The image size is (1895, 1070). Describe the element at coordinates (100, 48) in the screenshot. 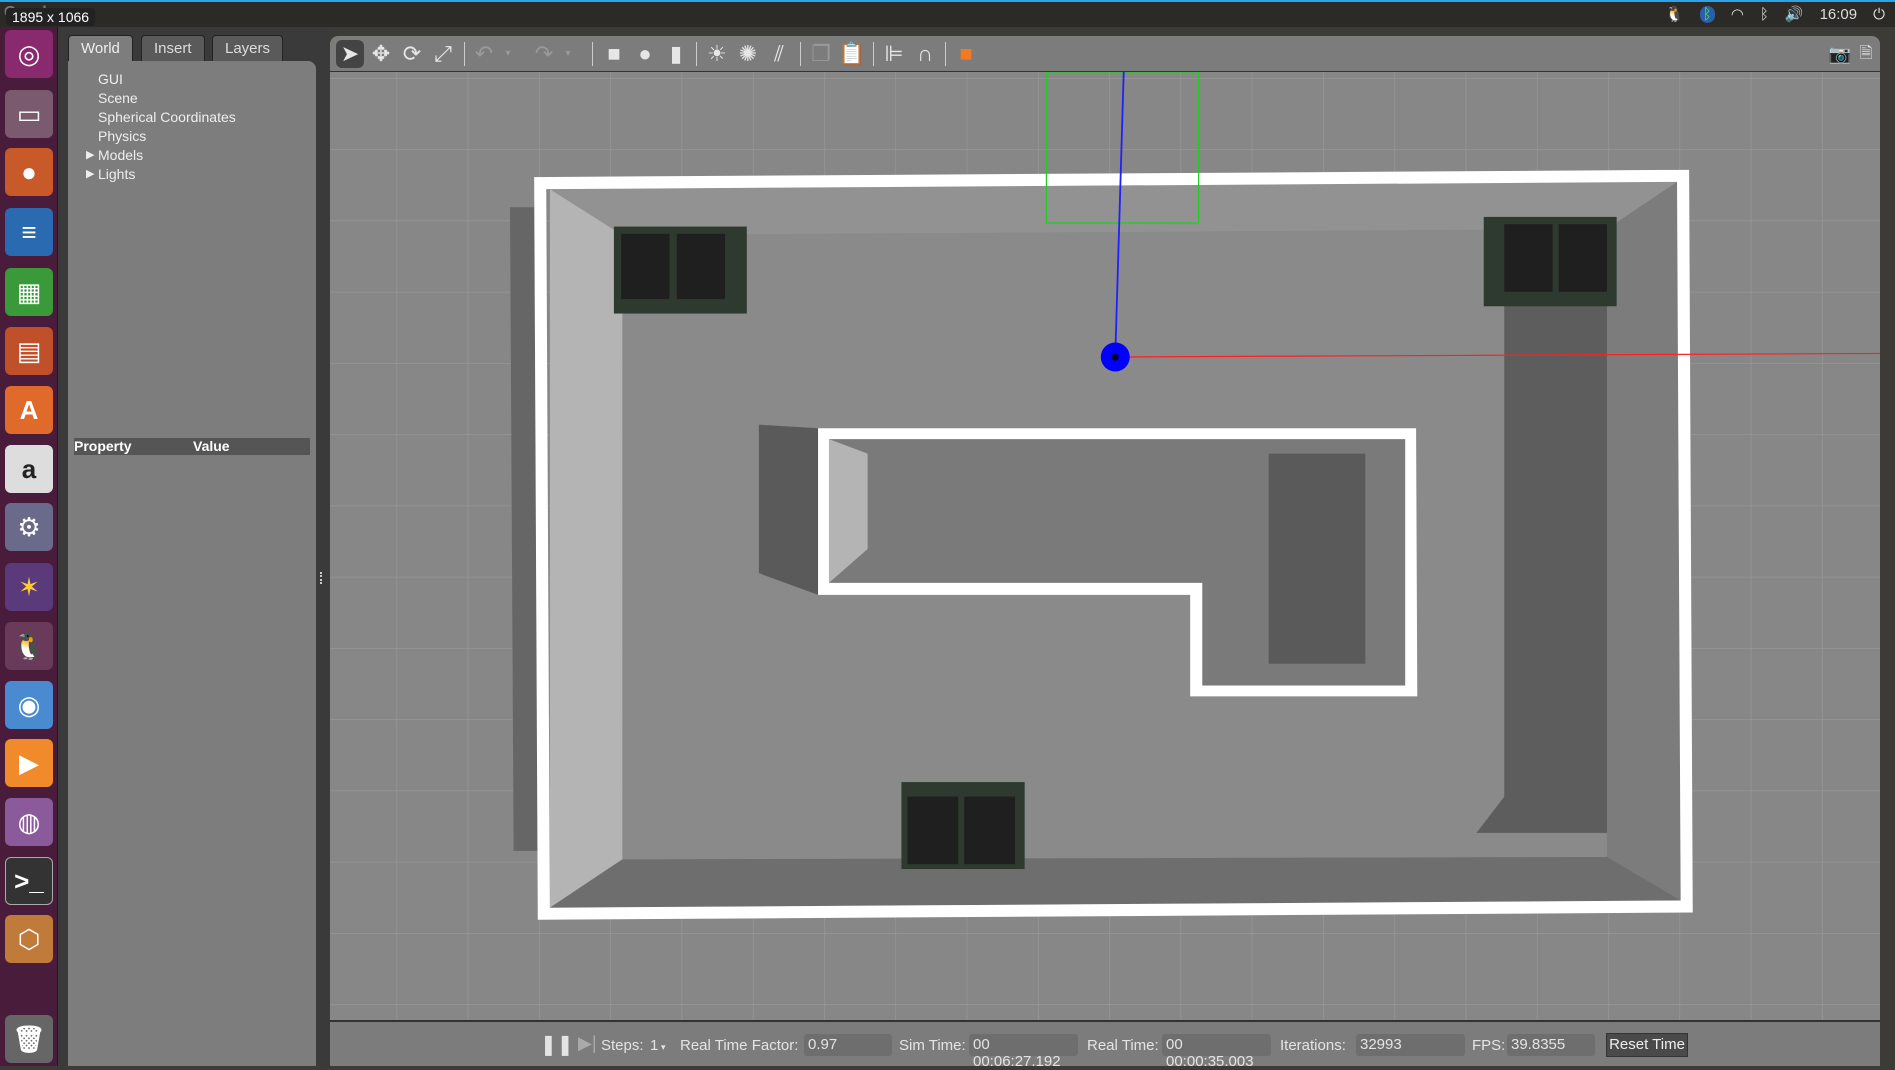

I see `tab-world: World` at that location.